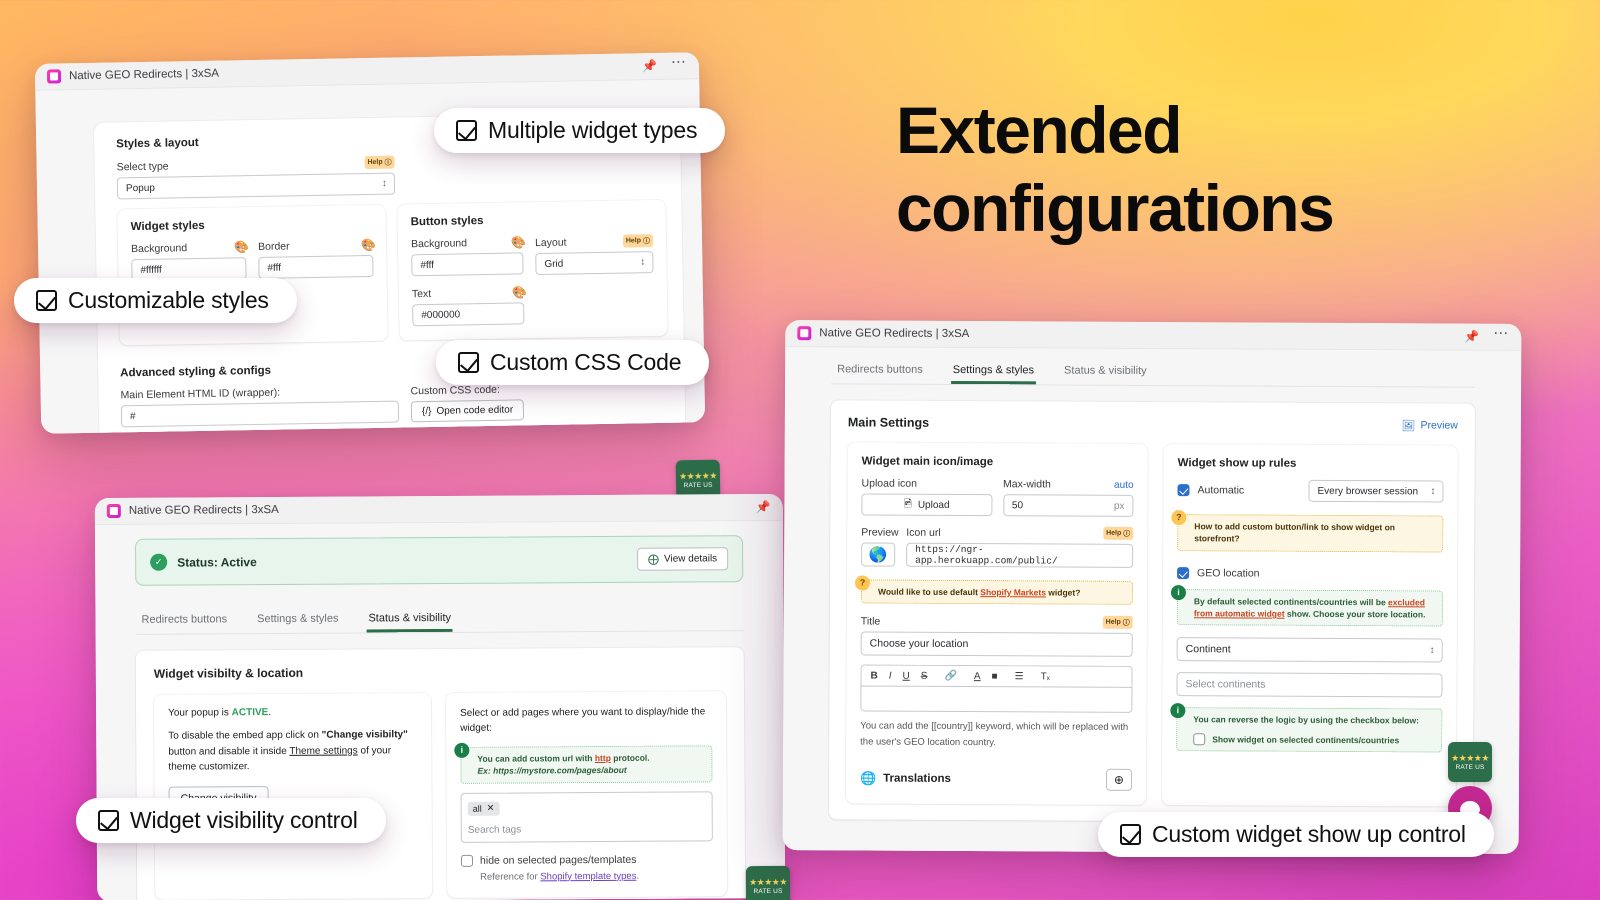 This screenshot has width=1600, height=900. What do you see at coordinates (593, 130) in the screenshot?
I see `callout-label: Multiple widget types` at bounding box center [593, 130].